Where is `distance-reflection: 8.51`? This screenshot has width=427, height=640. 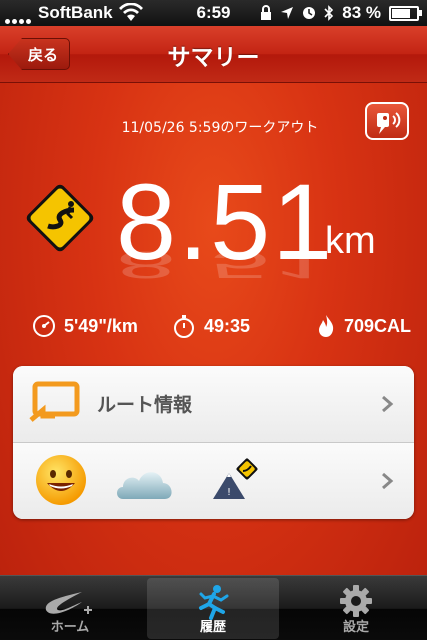
distance-reflection: 8.51 is located at coordinates (225, 265).